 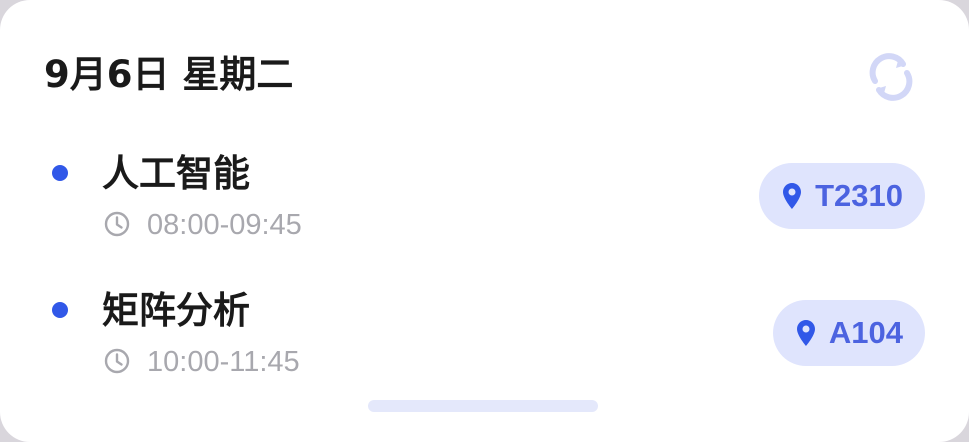 What do you see at coordinates (859, 195) in the screenshot?
I see `room-label: T2310` at bounding box center [859, 195].